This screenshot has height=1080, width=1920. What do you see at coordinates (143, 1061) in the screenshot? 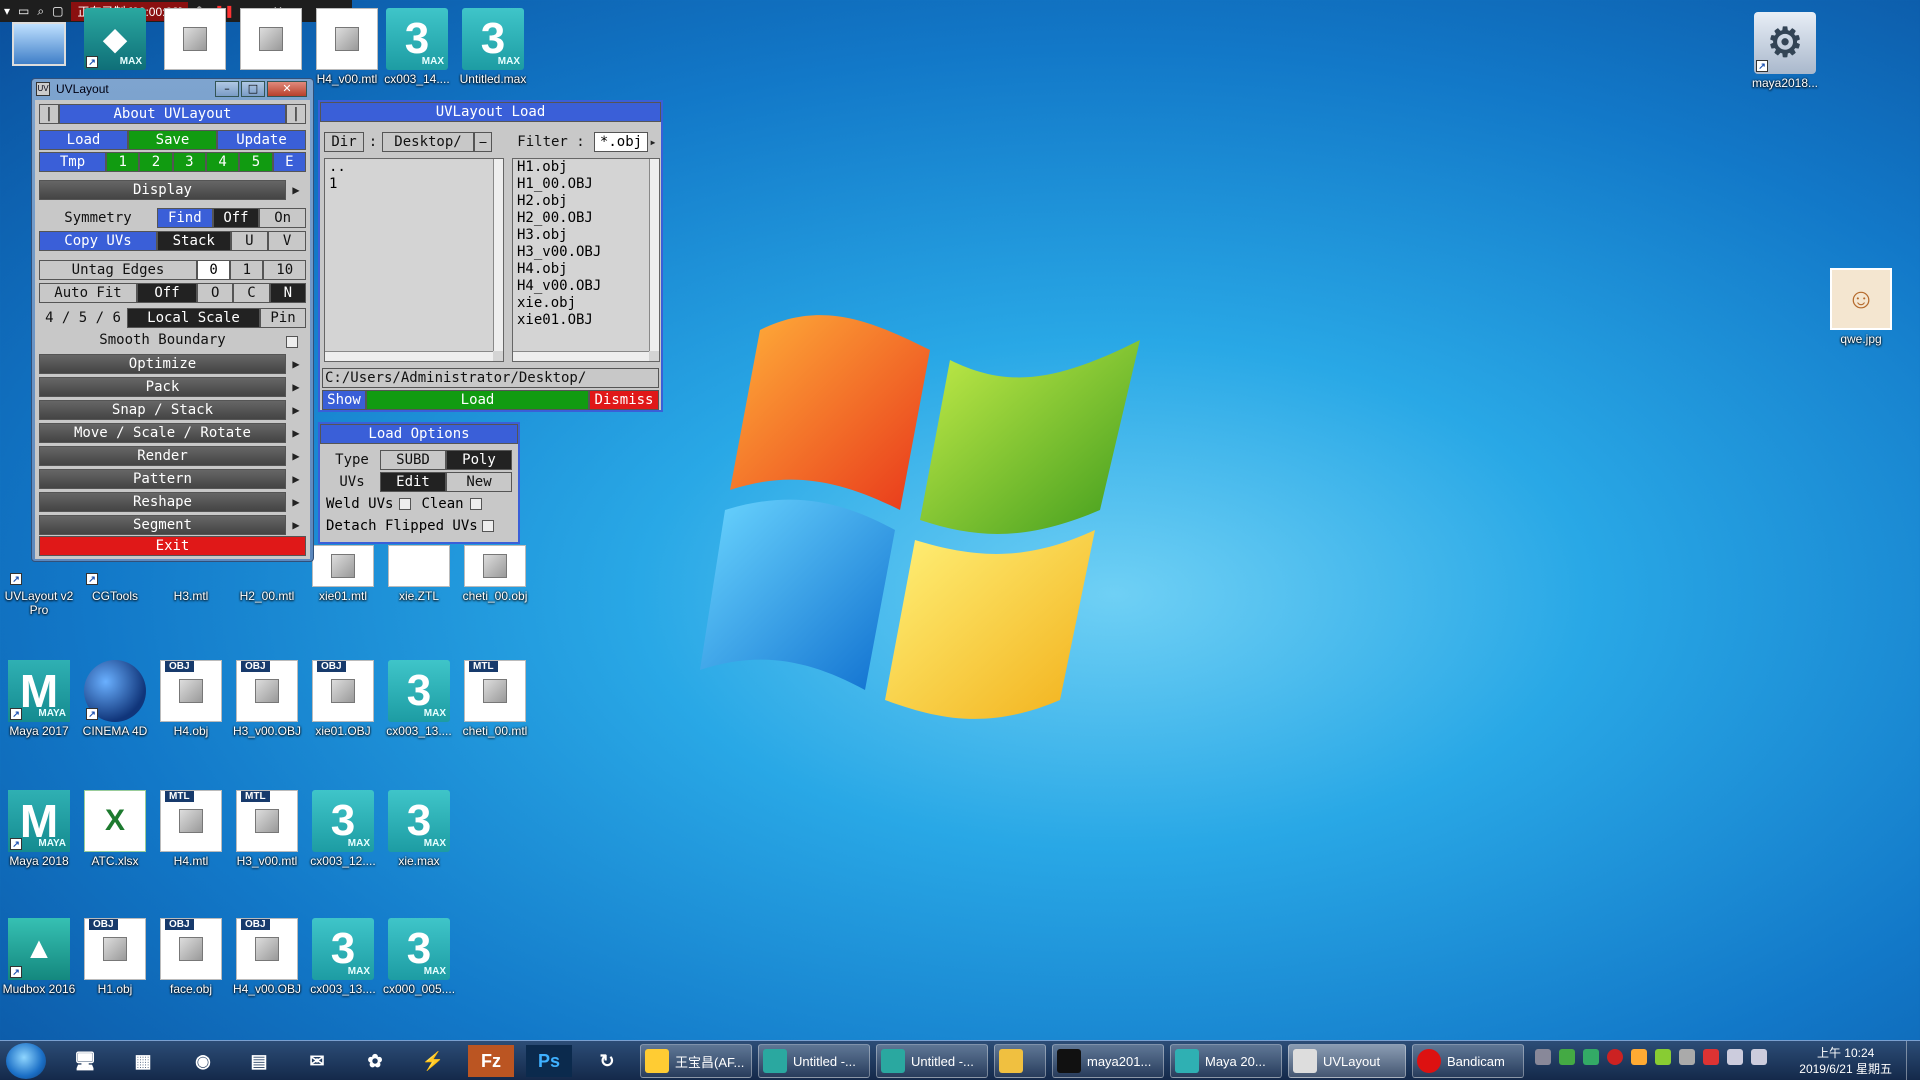
I see `explorer-pin-icon: ▦` at bounding box center [143, 1061].